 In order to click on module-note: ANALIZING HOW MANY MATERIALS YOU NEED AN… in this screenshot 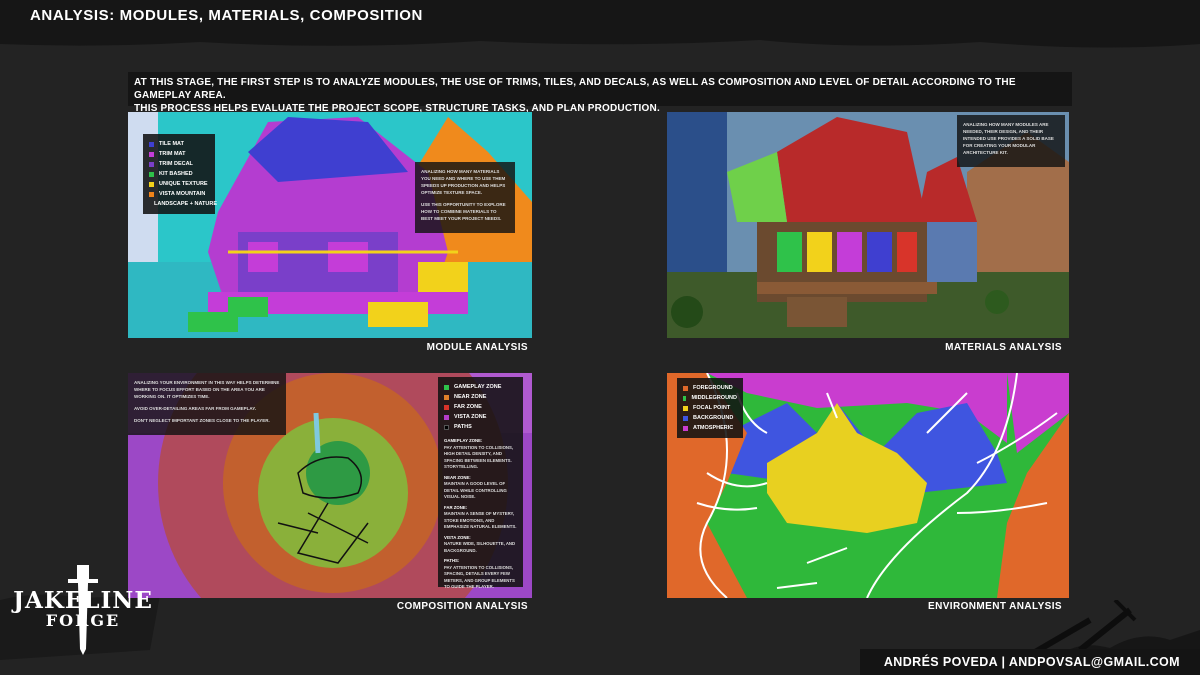, I will do `click(465, 197)`.